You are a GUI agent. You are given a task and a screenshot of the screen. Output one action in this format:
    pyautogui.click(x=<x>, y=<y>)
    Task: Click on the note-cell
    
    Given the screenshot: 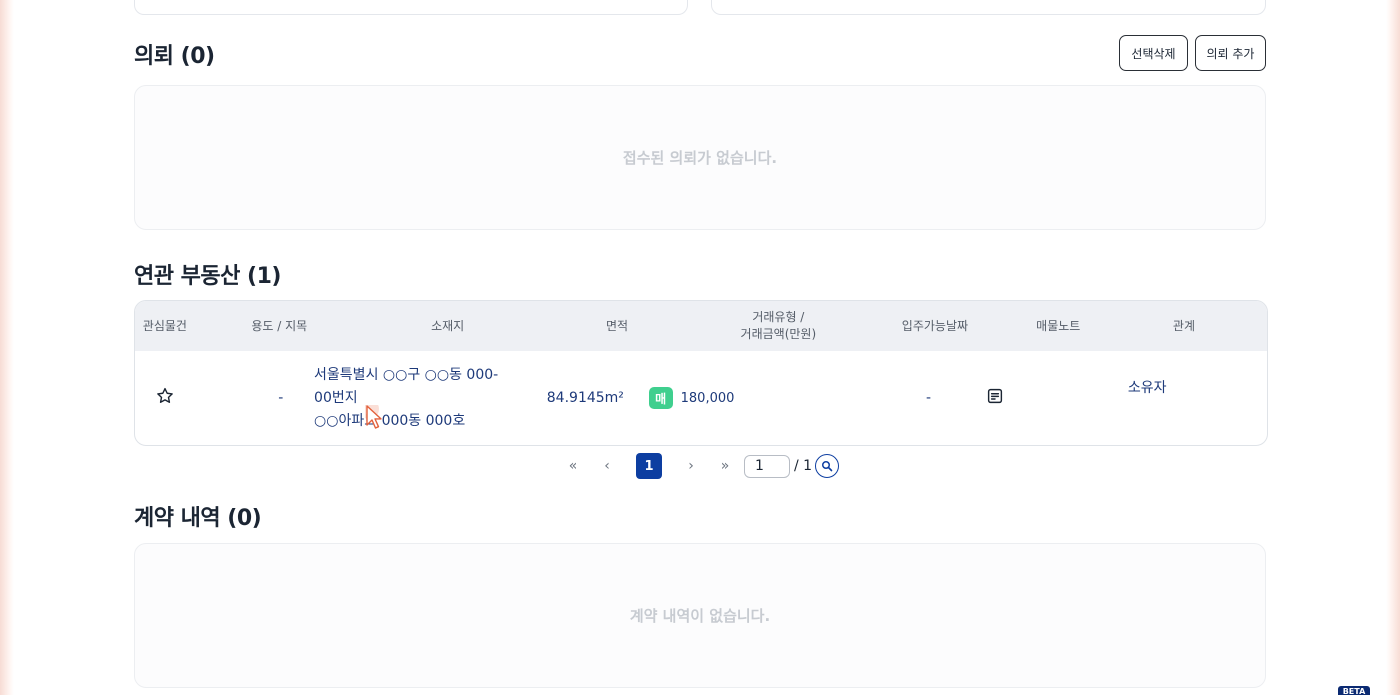 What is the action you would take?
    pyautogui.click(x=1007, y=398)
    